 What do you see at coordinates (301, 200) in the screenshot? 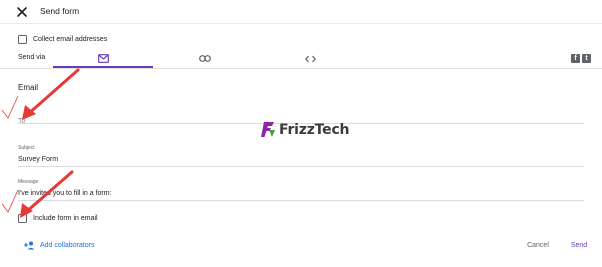
I see `message-underline` at bounding box center [301, 200].